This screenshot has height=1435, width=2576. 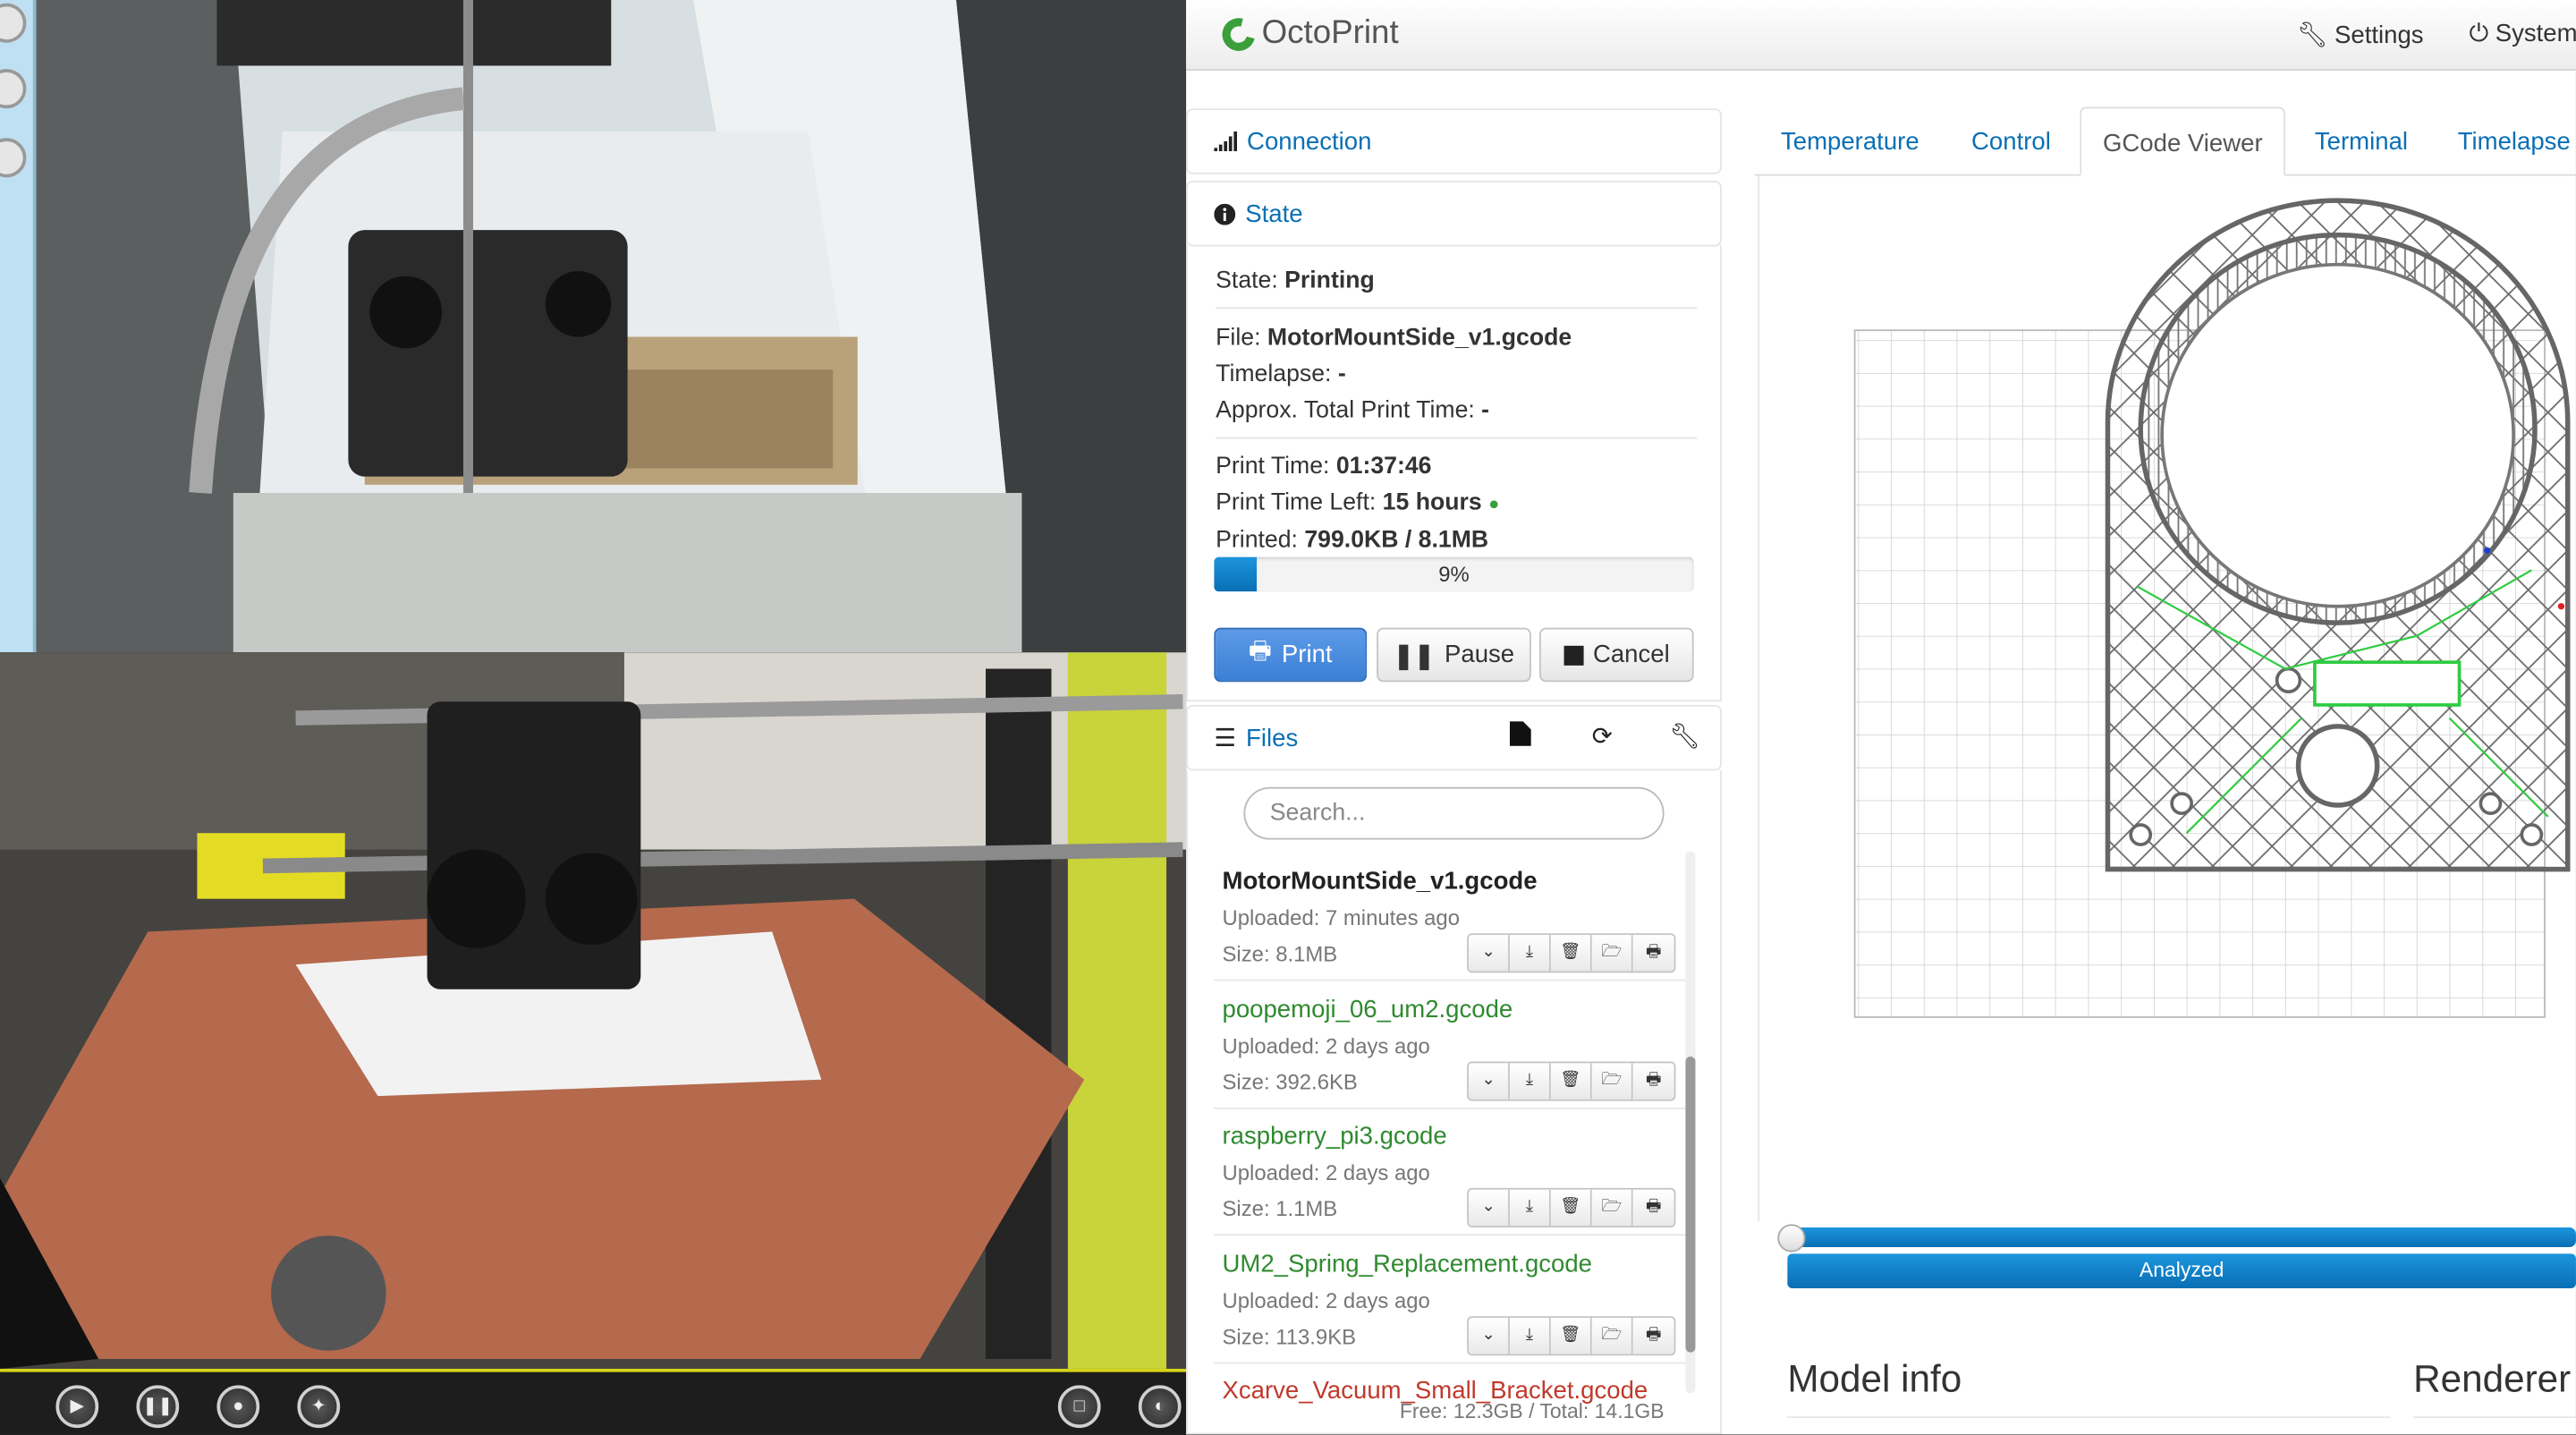 I want to click on connection-panel-header: Connection, so click(x=1454, y=141).